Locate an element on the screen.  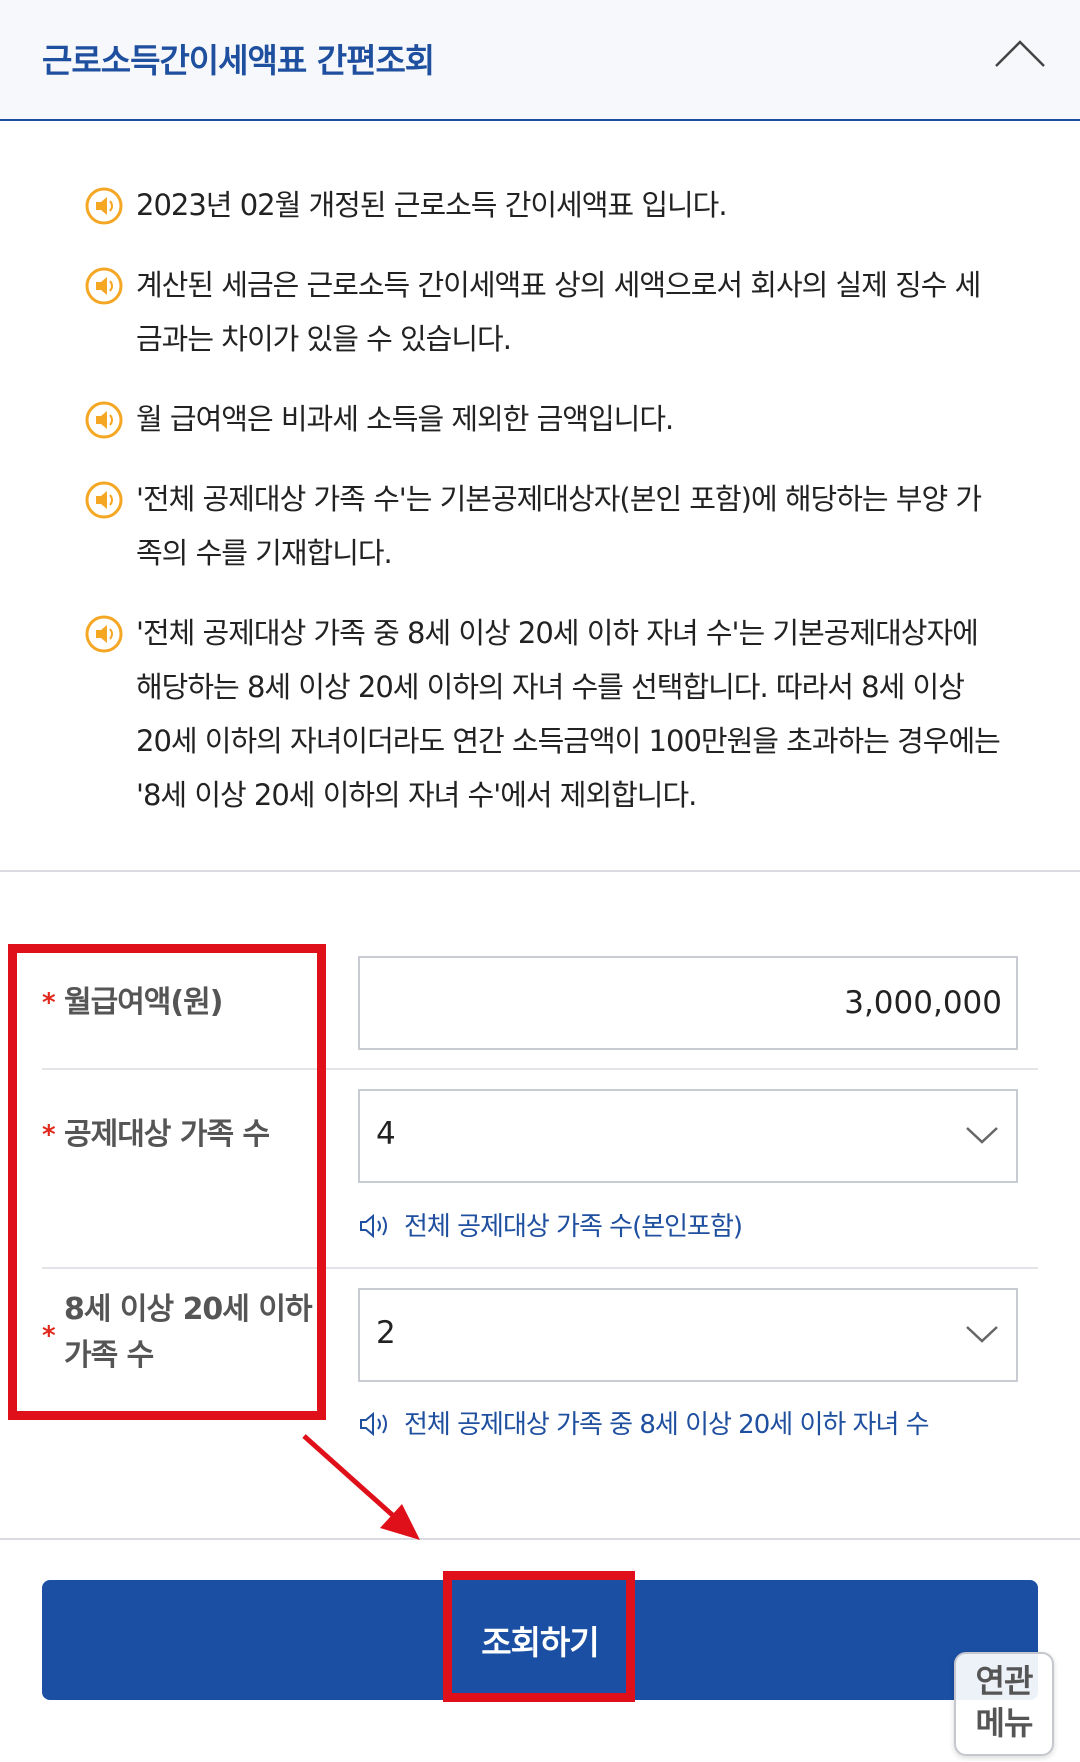
annotation-arrow-icon is located at coordinates (361, 1487).